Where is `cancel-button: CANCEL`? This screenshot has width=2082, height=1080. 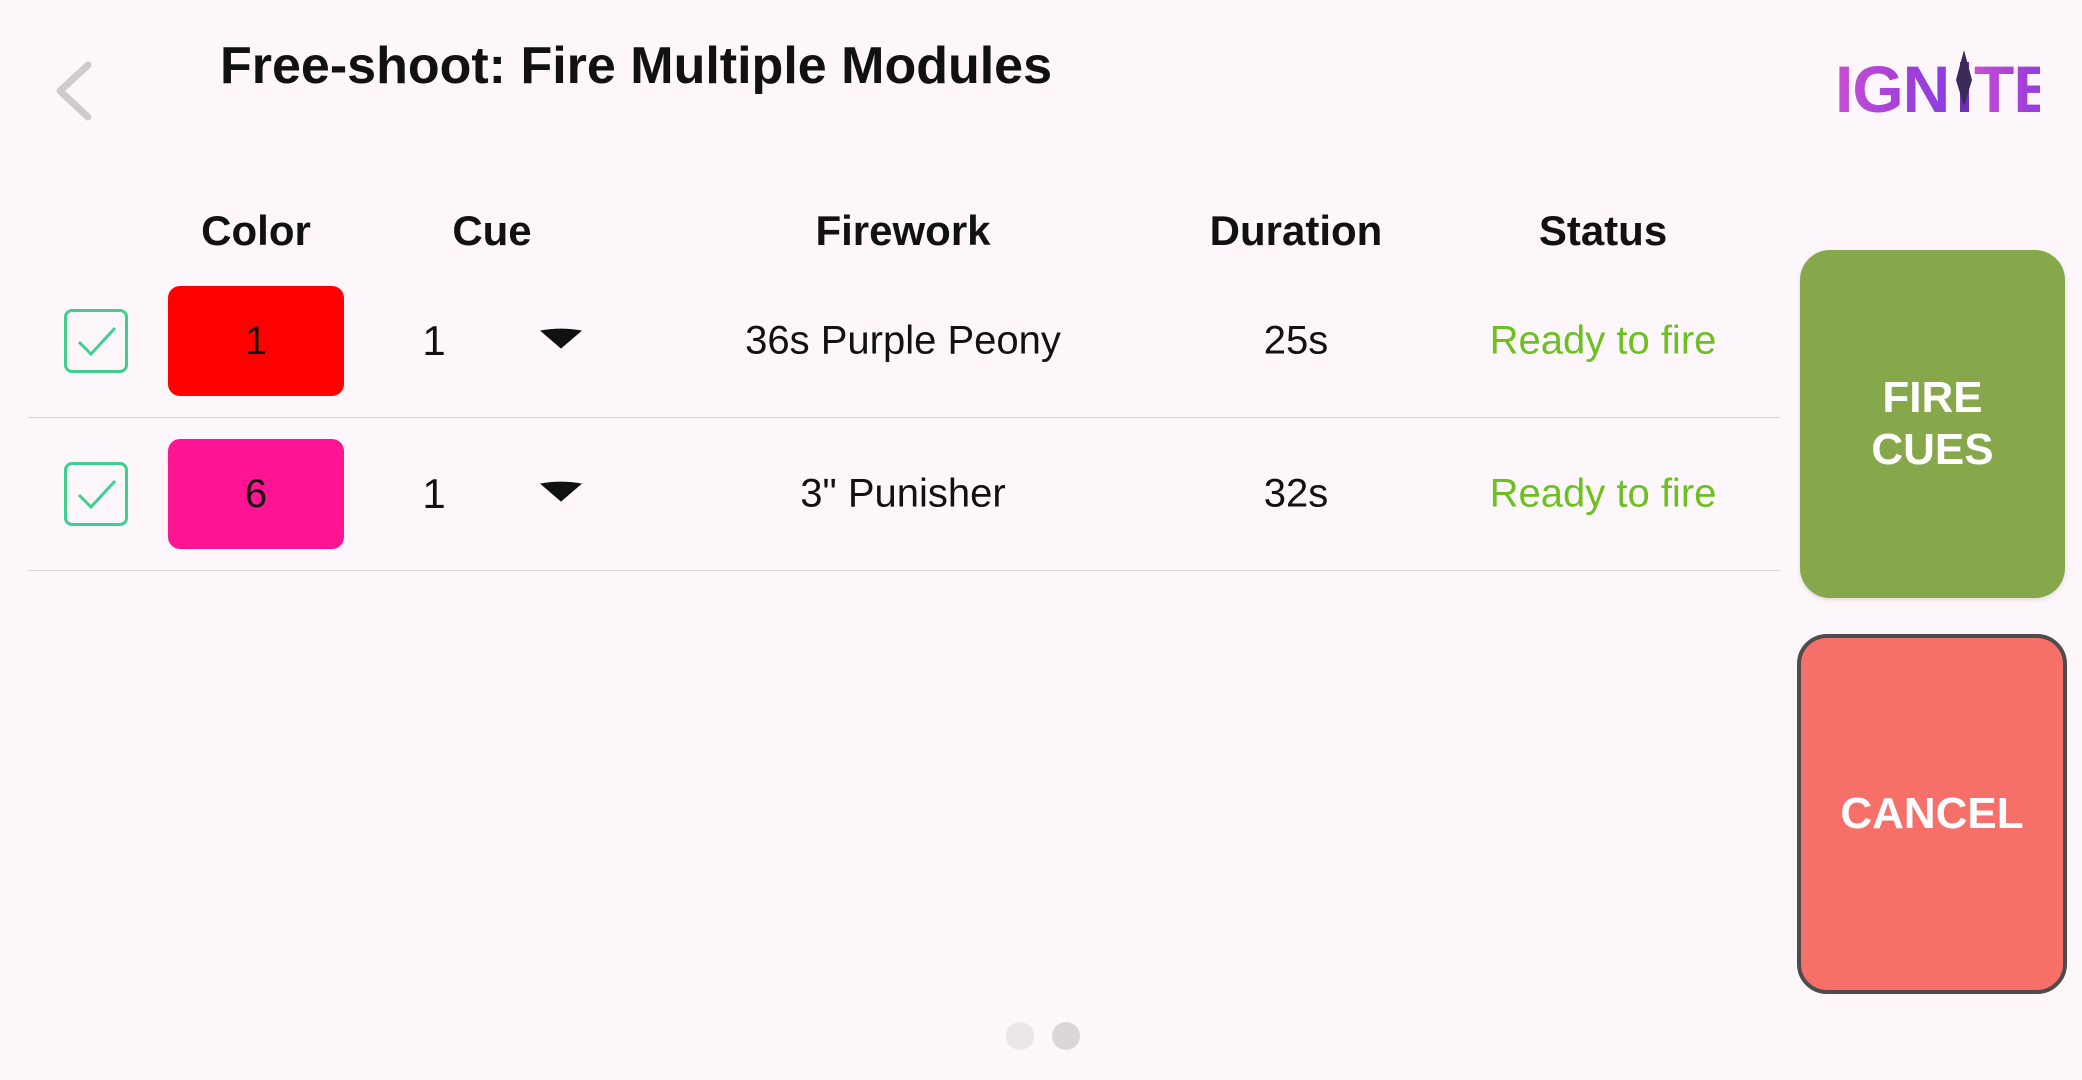 cancel-button: CANCEL is located at coordinates (1932, 814).